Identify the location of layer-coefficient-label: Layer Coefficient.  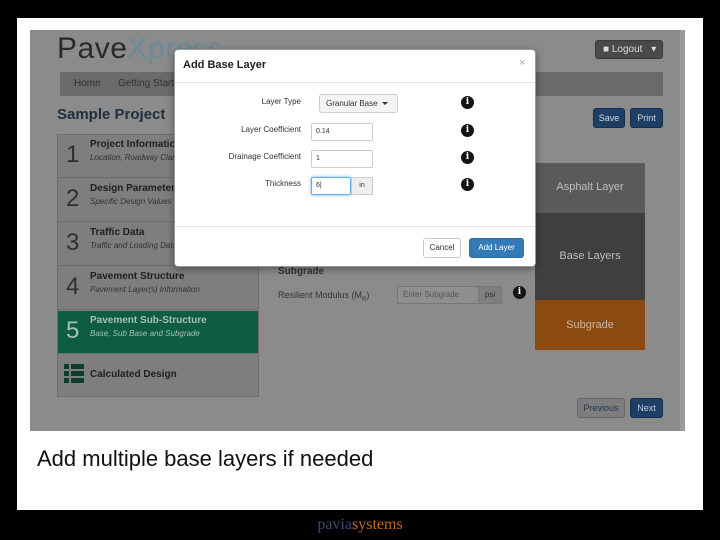
(271, 129).